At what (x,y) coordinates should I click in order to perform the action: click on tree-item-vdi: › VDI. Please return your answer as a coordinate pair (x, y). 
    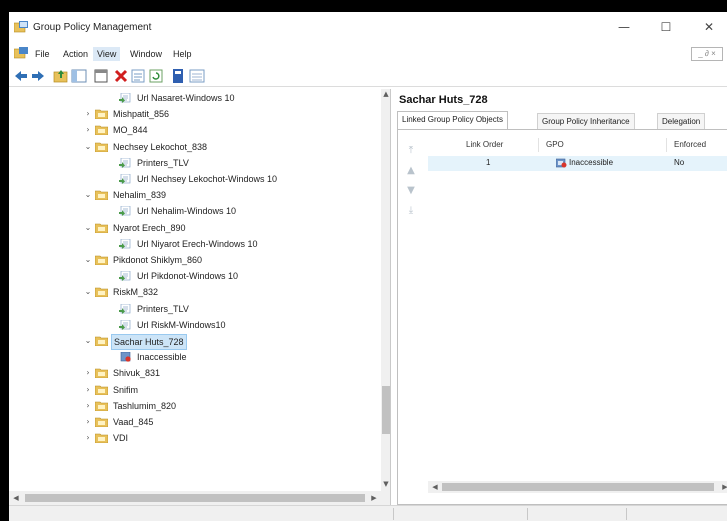
    Looking at the image, I should click on (195, 438).